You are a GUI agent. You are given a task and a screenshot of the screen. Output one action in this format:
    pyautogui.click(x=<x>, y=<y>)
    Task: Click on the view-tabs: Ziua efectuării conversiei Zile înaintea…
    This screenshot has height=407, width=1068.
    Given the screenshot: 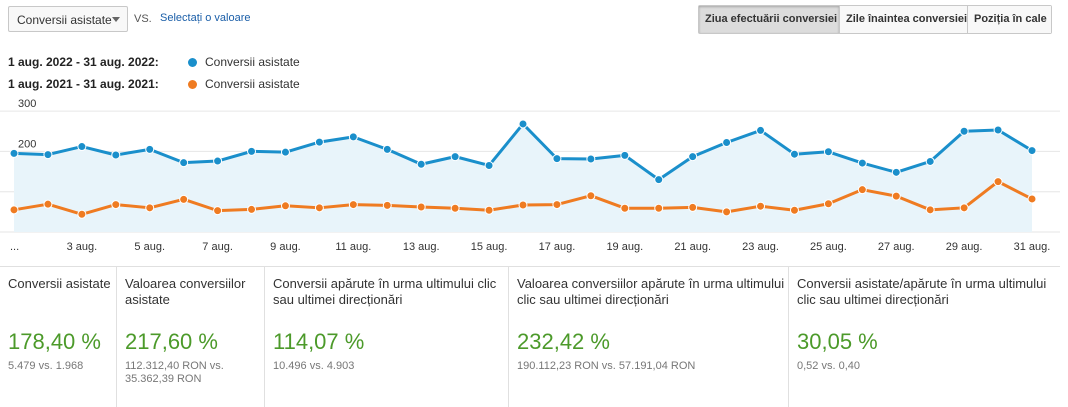 What is the action you would take?
    pyautogui.click(x=875, y=19)
    